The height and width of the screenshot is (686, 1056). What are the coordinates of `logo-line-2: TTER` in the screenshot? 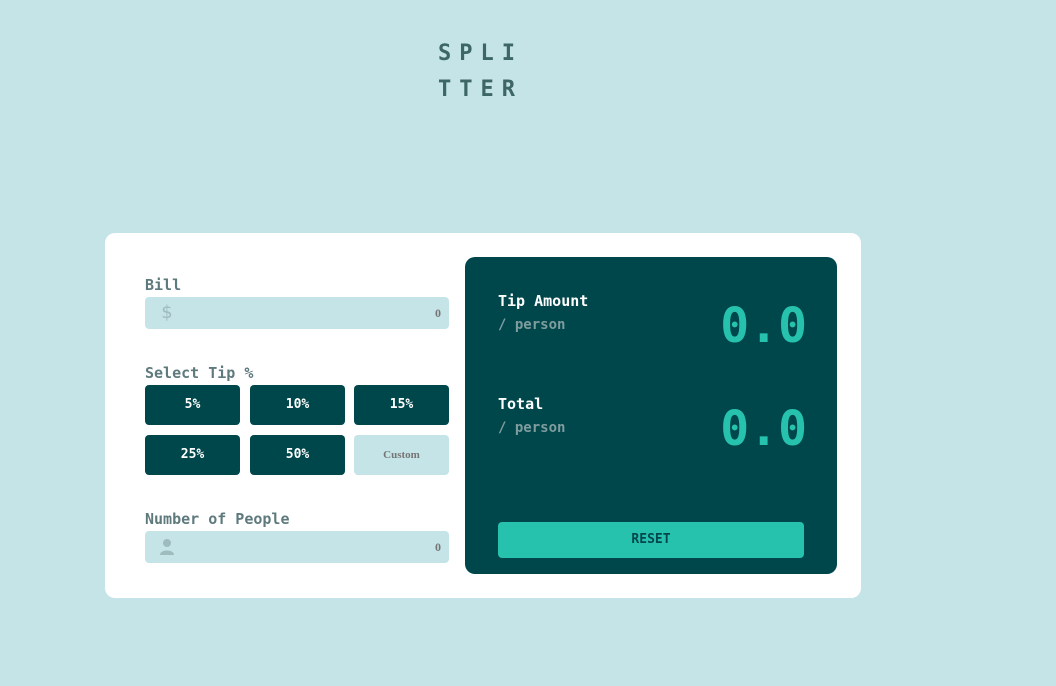 It's located at (480, 89).